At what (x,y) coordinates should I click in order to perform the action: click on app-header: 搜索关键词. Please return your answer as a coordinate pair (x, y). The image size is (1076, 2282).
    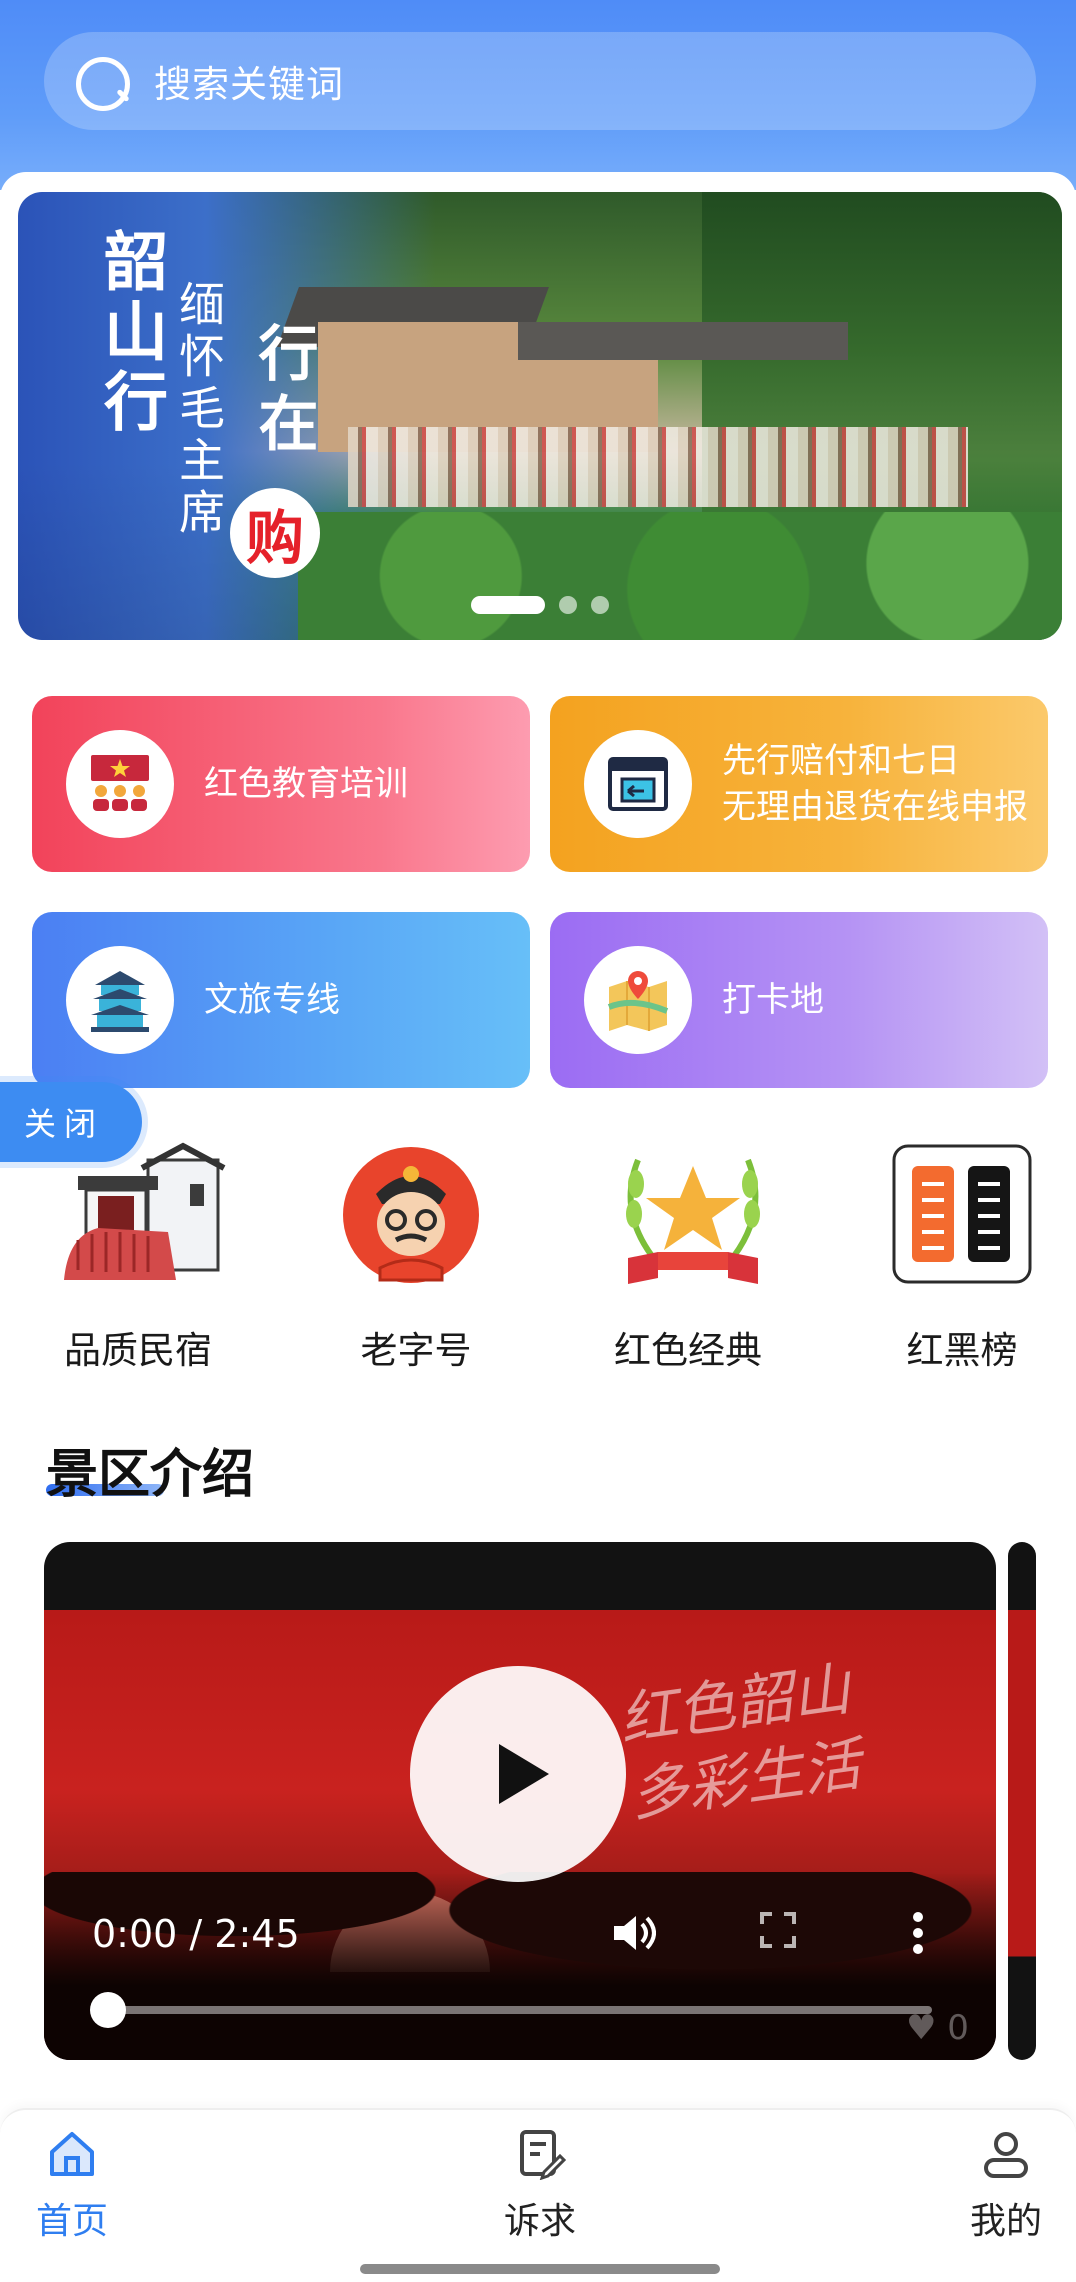
    Looking at the image, I should click on (538, 95).